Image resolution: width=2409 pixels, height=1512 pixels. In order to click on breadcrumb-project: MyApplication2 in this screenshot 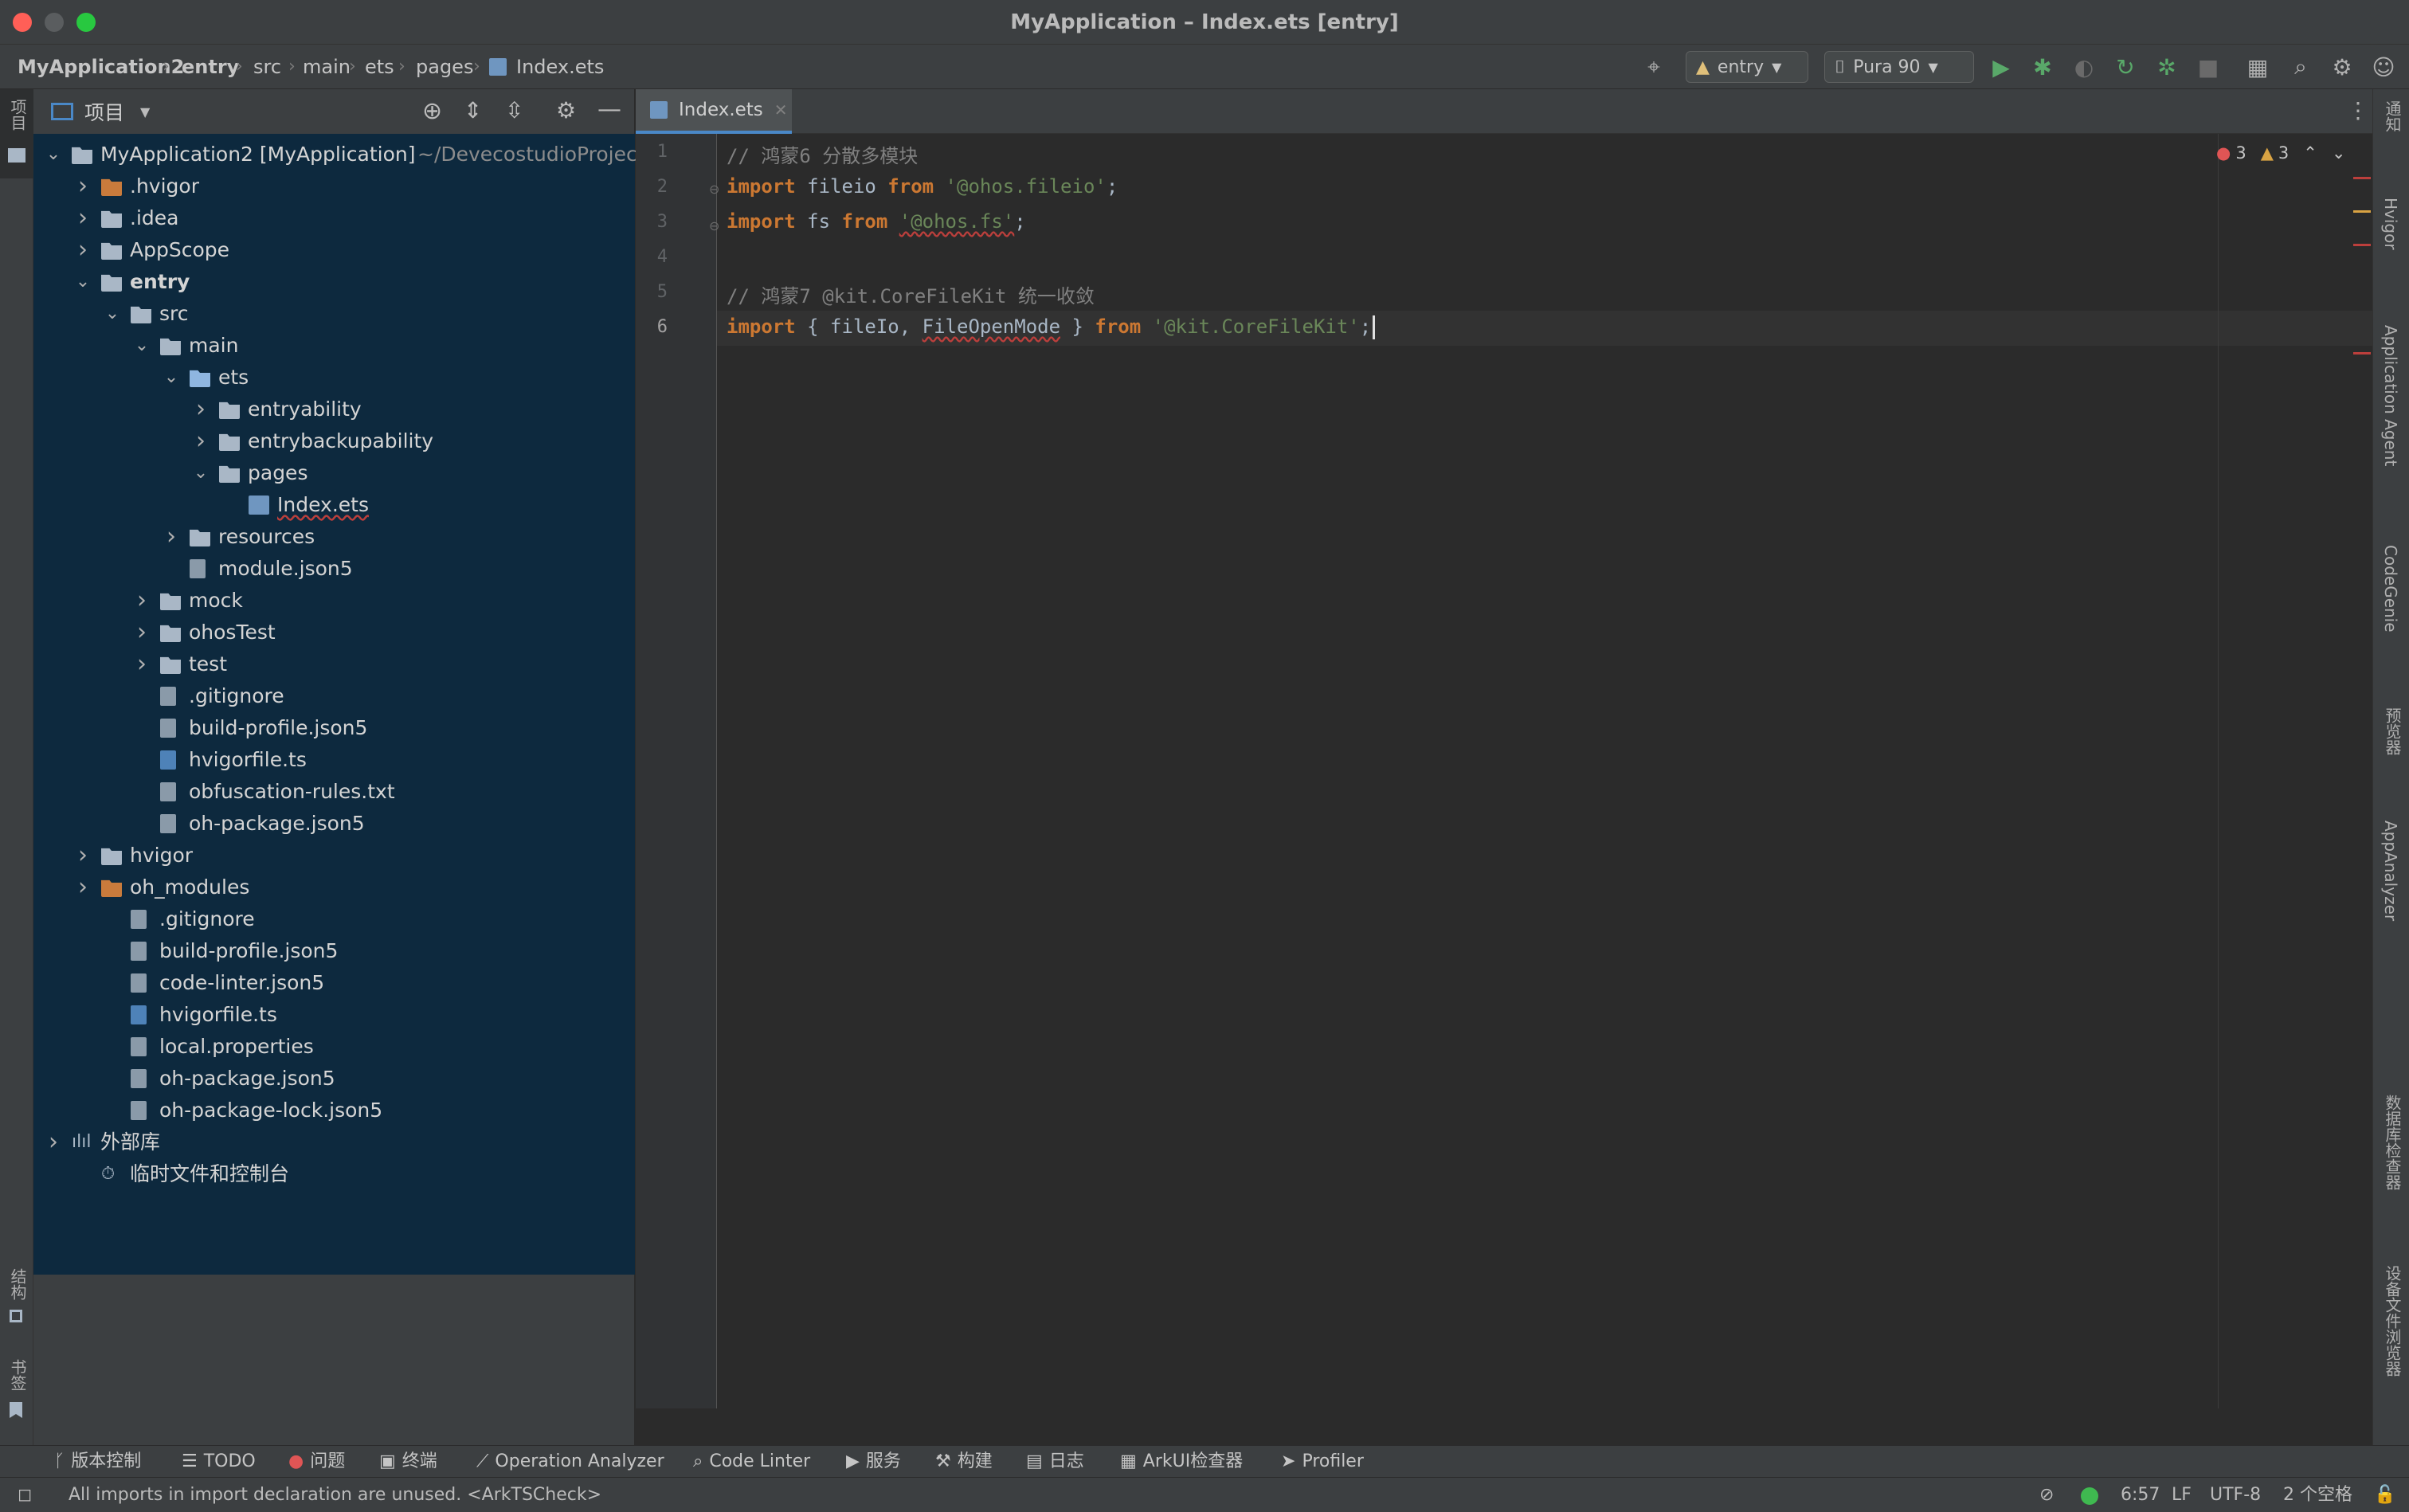, I will do `click(101, 67)`.